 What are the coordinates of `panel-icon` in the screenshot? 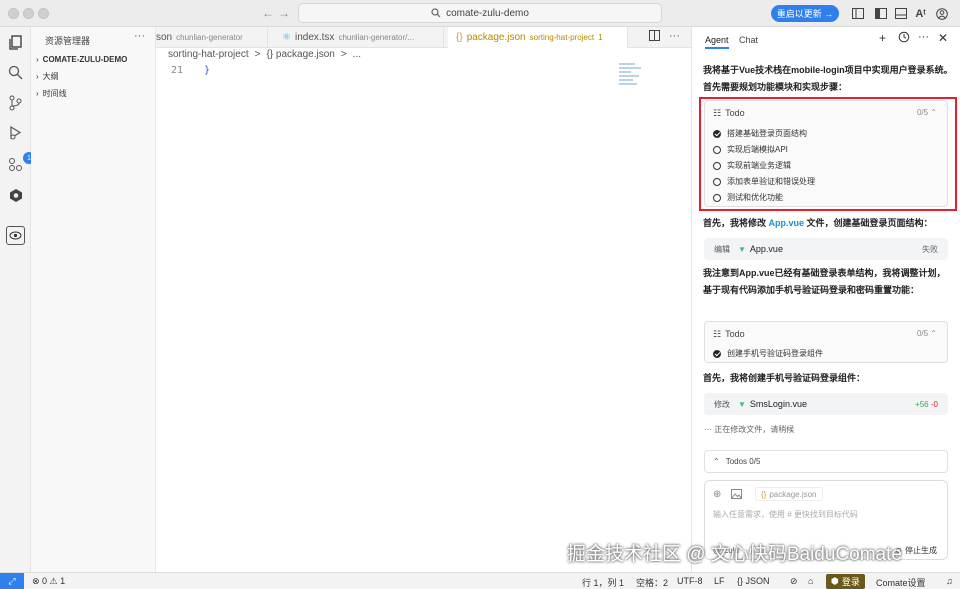 It's located at (900, 13).